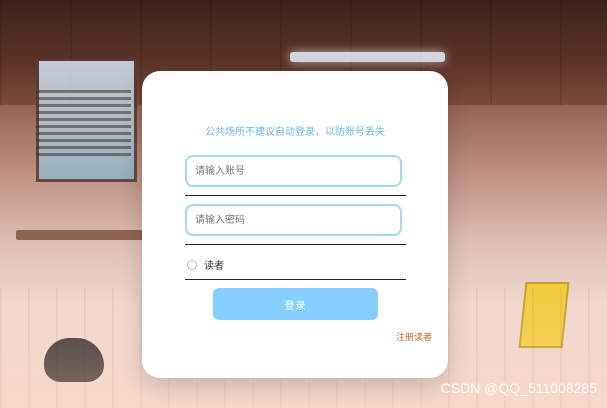 The width and height of the screenshot is (607, 408). Describe the element at coordinates (367, 57) in the screenshot. I see `ceiling-light` at that location.